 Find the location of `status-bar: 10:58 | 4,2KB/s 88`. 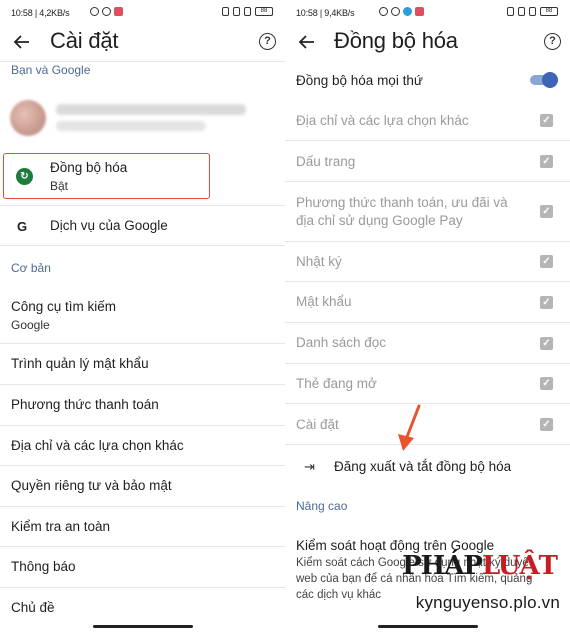

status-bar: 10:58 | 4,2KB/s 88 is located at coordinates (142, 13).